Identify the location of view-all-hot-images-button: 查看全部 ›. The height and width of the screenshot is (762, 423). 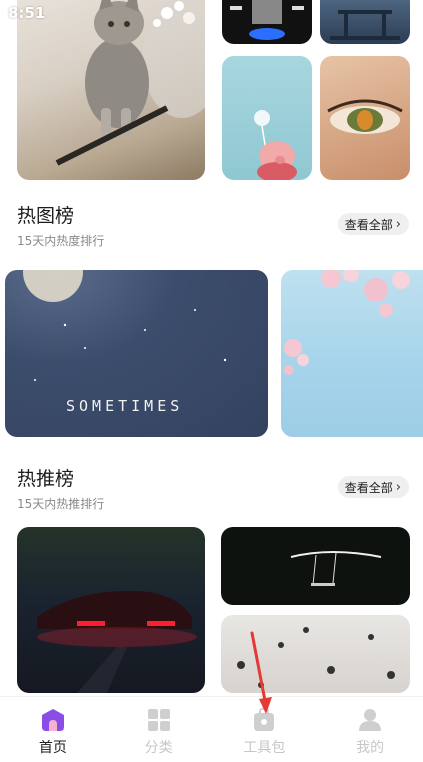
(373, 224).